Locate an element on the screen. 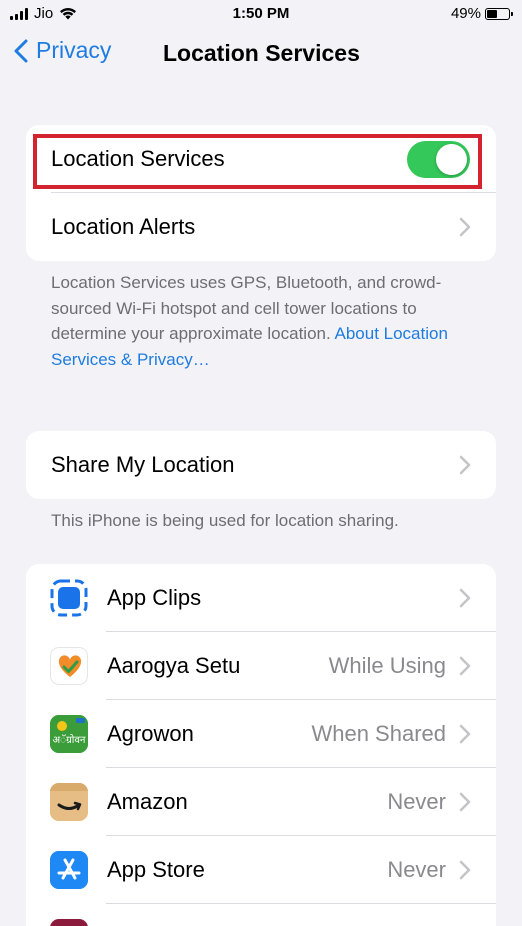 The height and width of the screenshot is (926, 522). app-name: App Store is located at coordinates (156, 869).